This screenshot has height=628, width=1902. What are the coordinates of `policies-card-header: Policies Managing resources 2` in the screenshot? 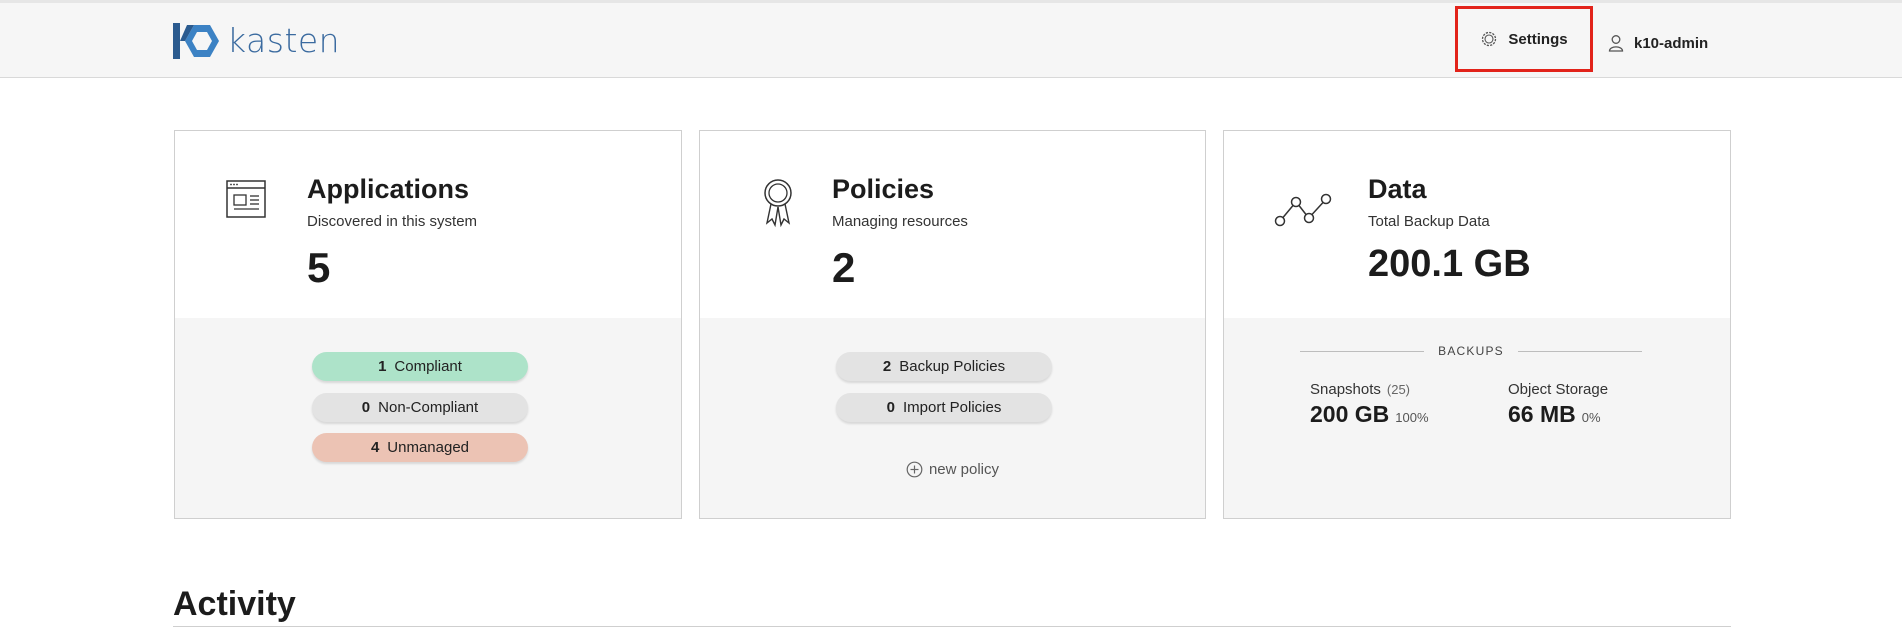 It's located at (952, 224).